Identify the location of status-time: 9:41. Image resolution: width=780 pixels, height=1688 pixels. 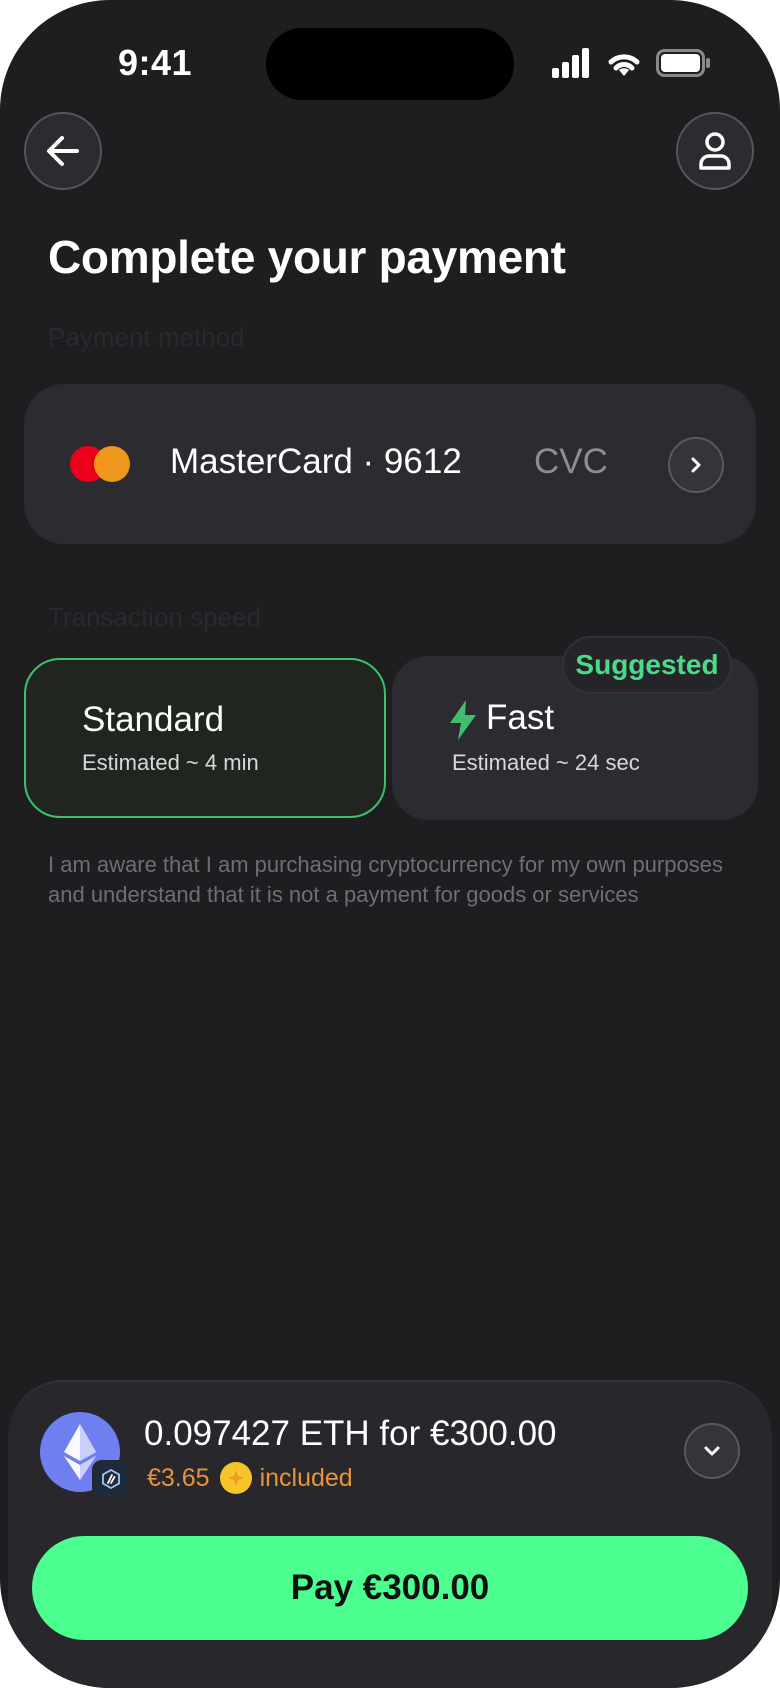
(155, 62).